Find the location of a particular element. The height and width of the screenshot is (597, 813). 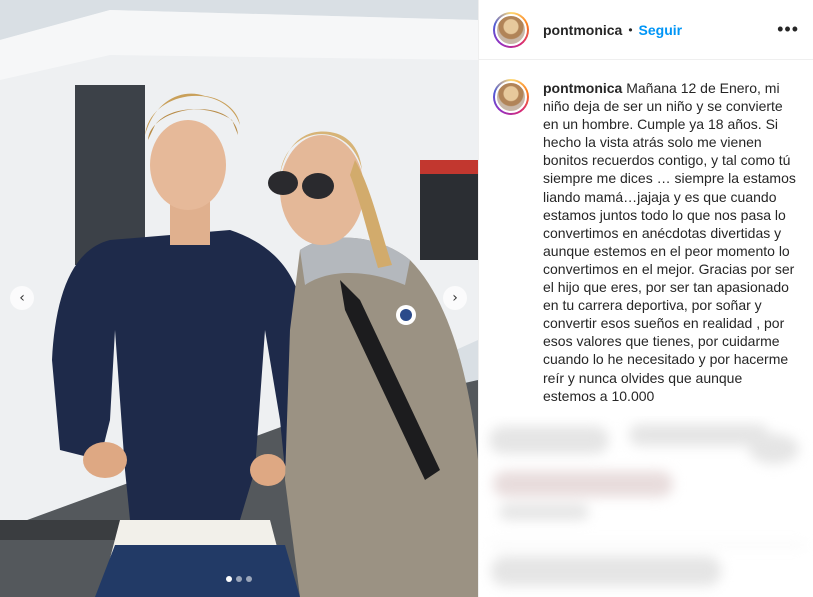

carousel-indicator is located at coordinates (239, 579).